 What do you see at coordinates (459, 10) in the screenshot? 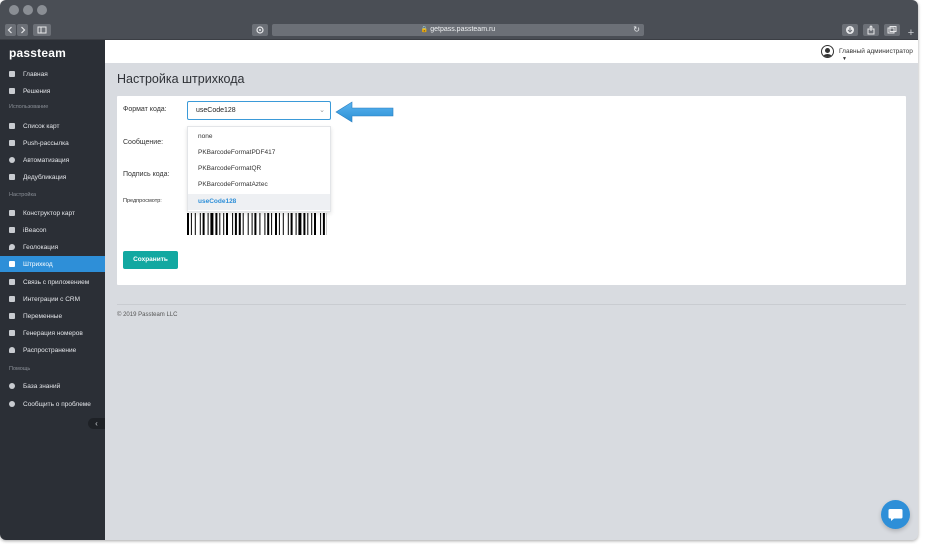
I see `title-bar` at bounding box center [459, 10].